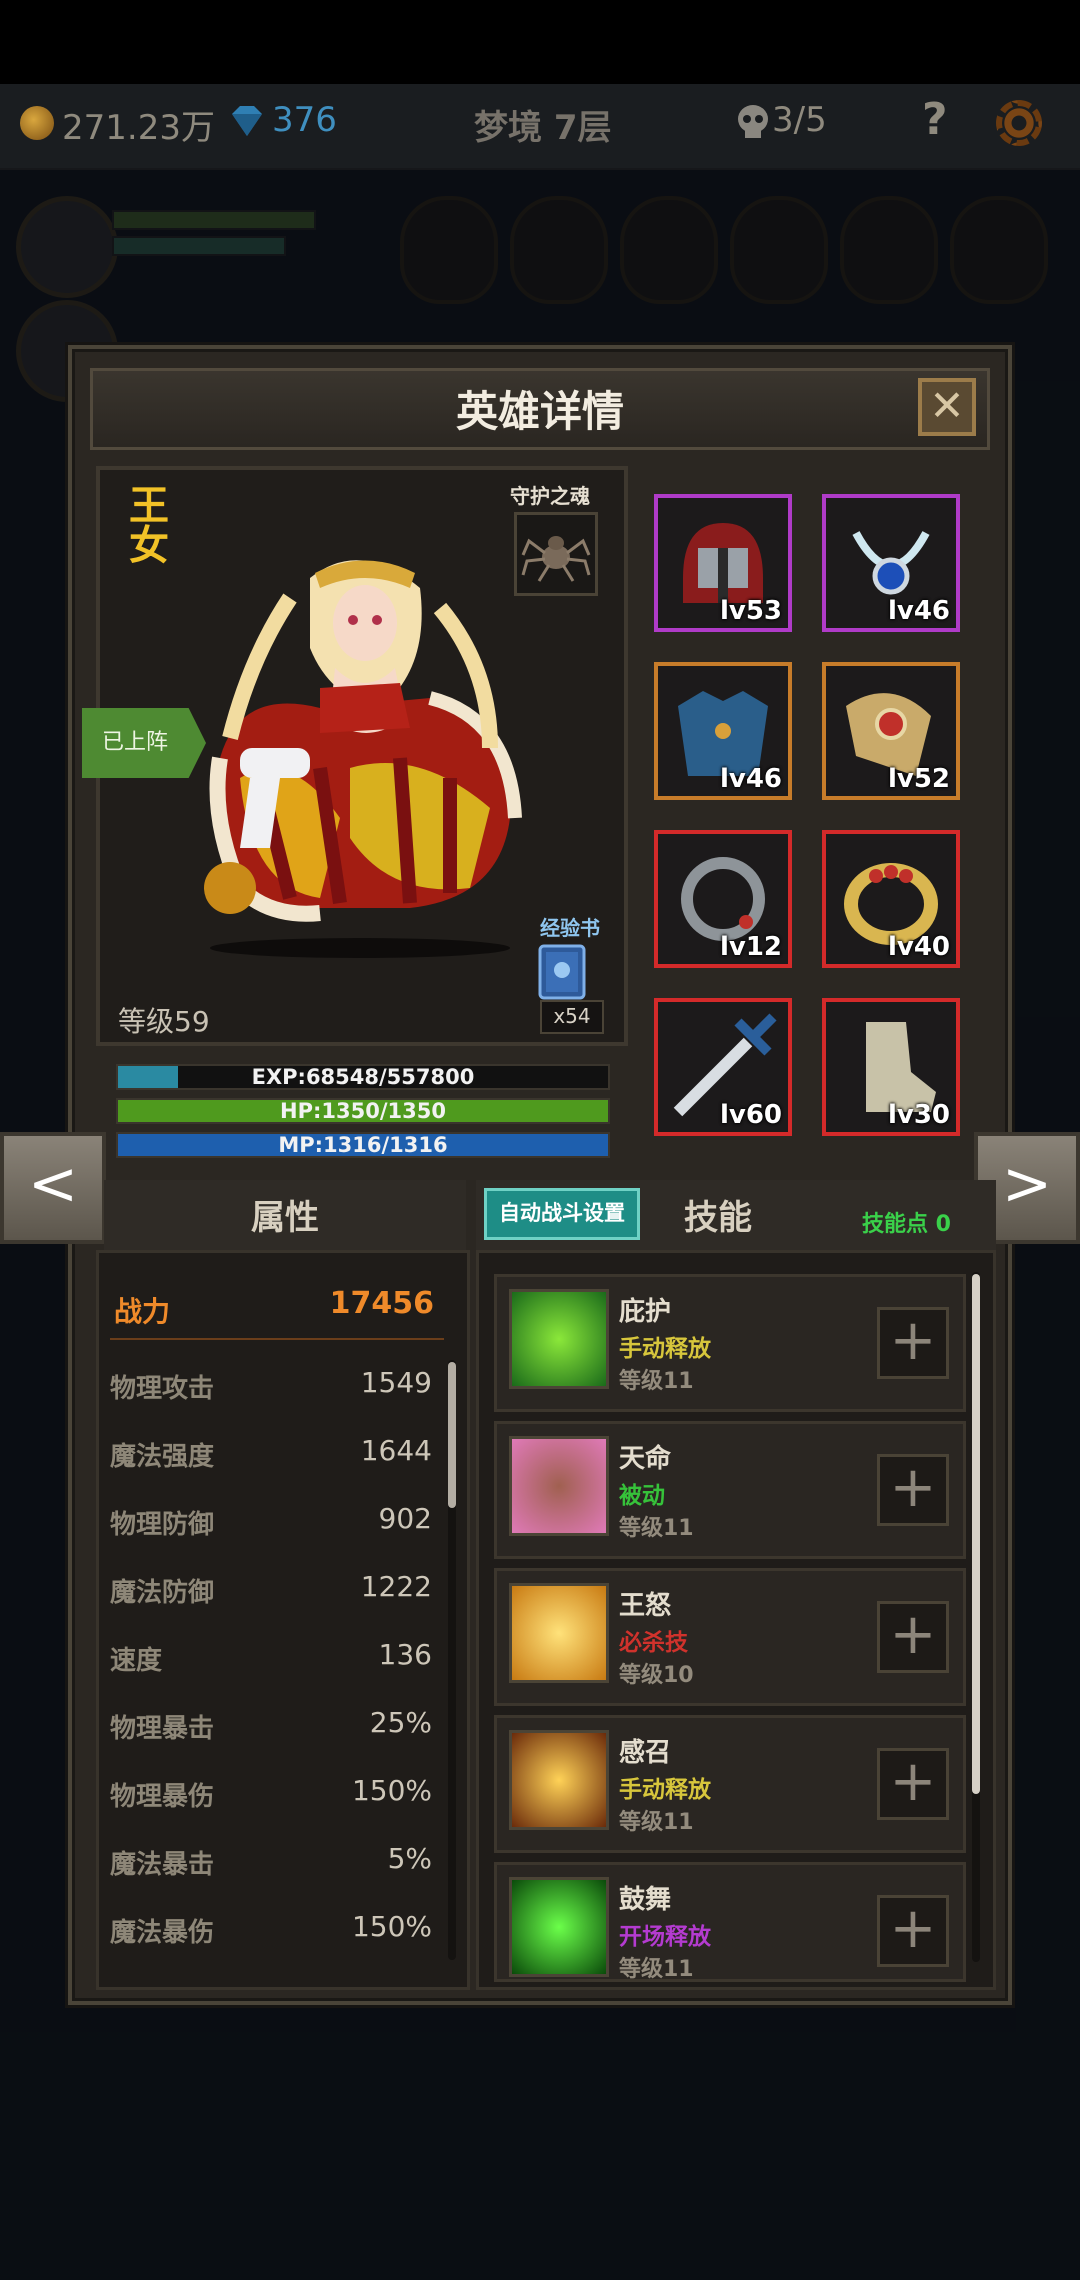 This screenshot has height=2280, width=1080. I want to click on skill-points: 技能点 0, so click(906, 1224).